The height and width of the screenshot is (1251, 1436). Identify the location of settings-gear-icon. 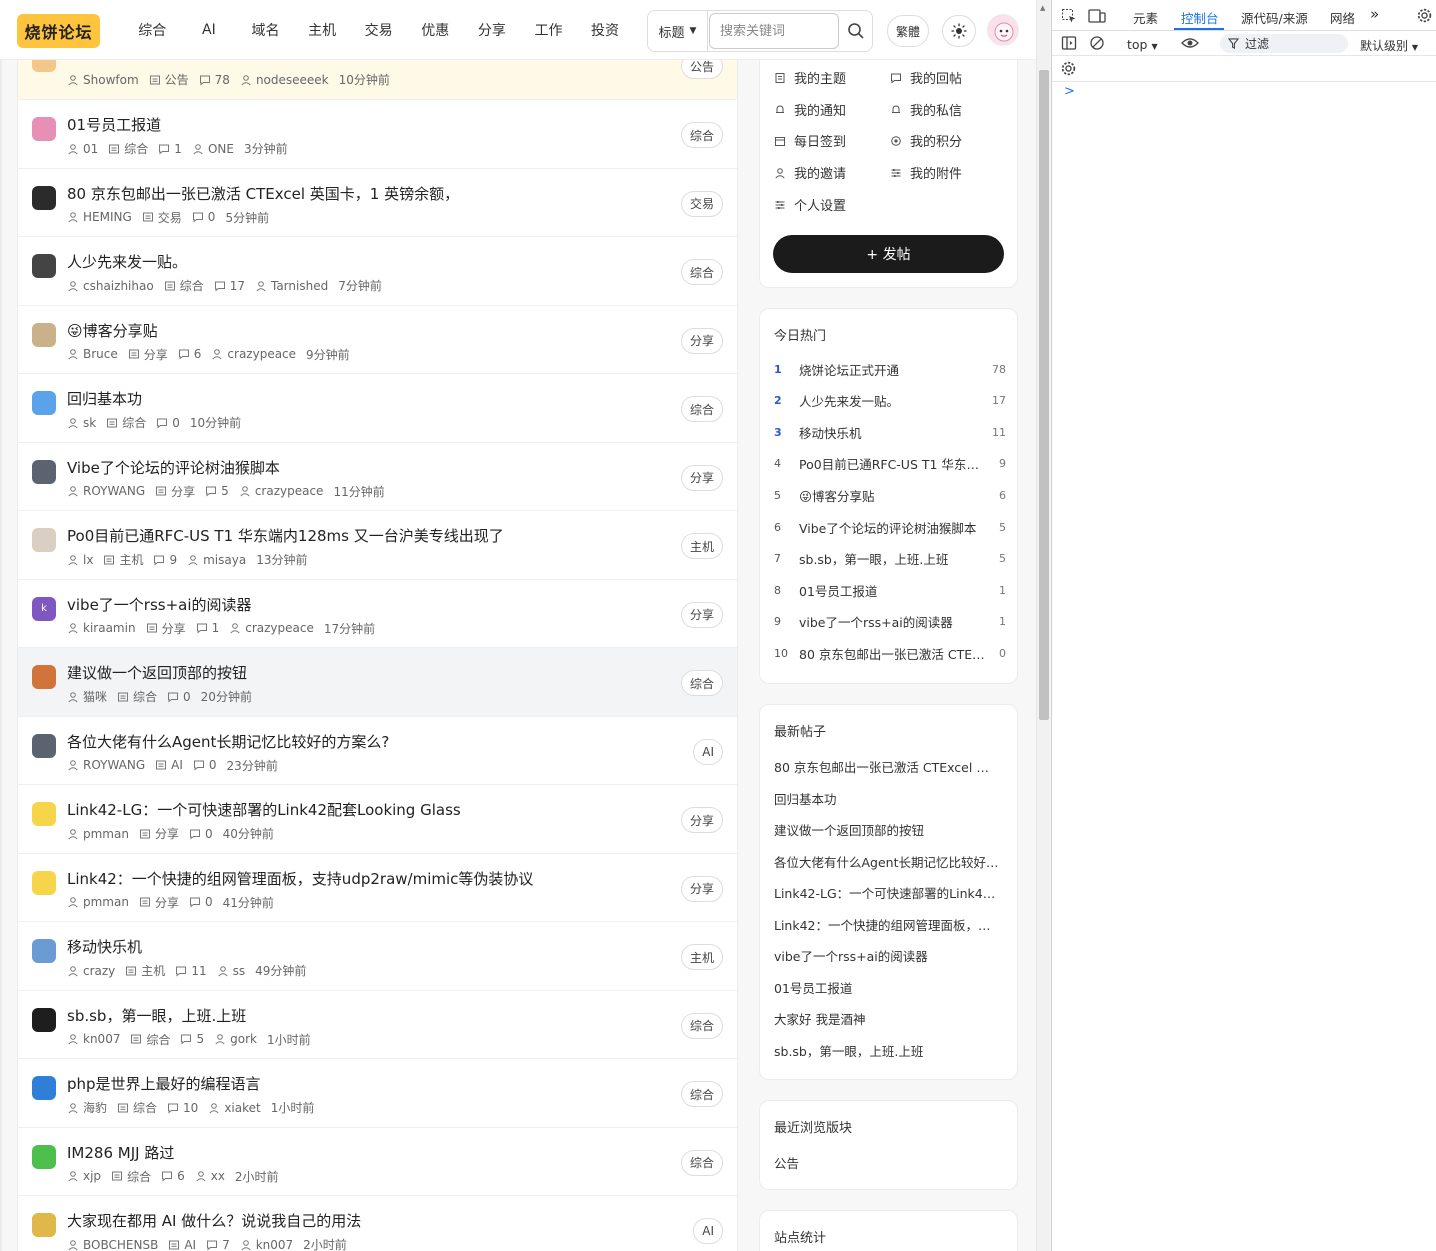
(1424, 15).